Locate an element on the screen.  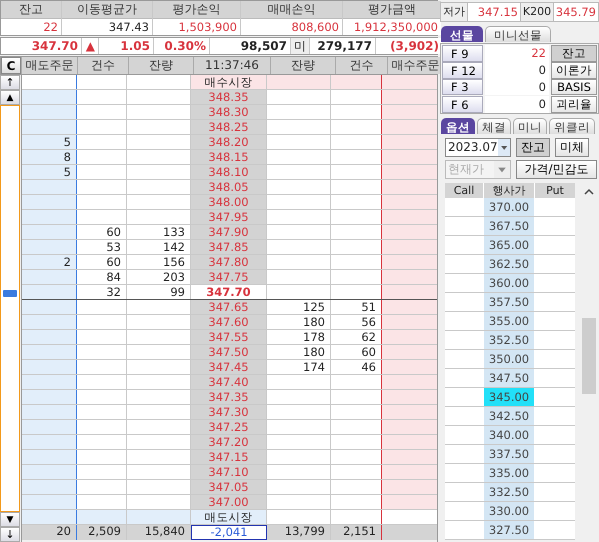
options-tab: 옵션 is located at coordinates (458, 126).